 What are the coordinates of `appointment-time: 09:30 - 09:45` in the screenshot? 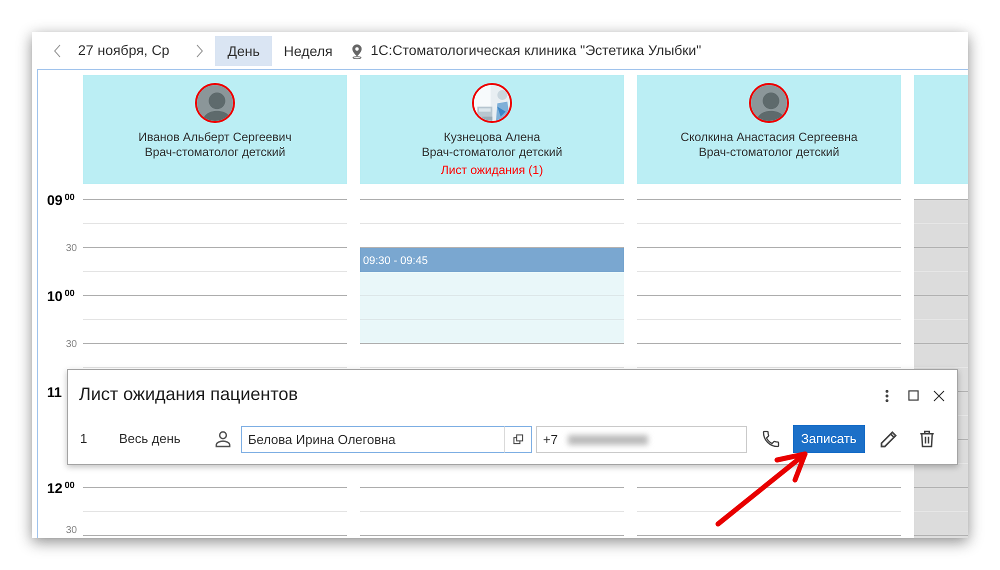 It's located at (492, 260).